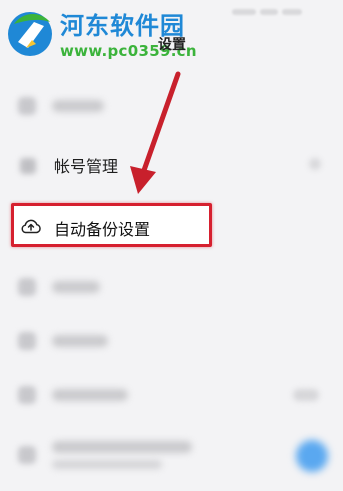 The image size is (343, 491). Describe the element at coordinates (86, 166) in the screenshot. I see `account-label: 帐号管理` at that location.